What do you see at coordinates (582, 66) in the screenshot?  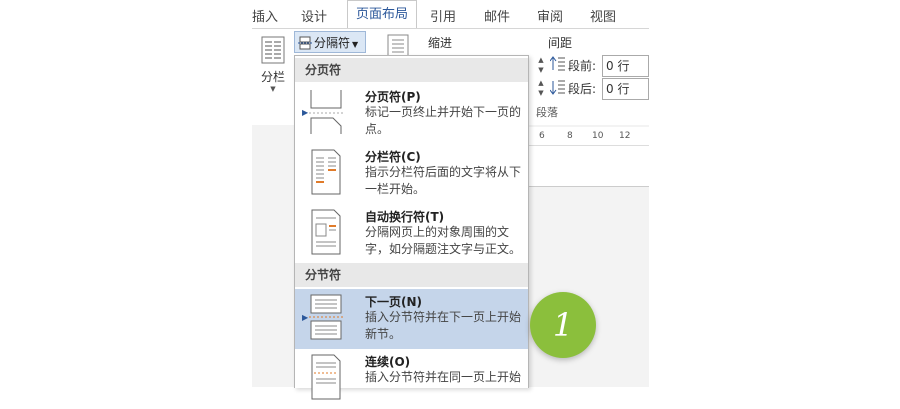 I see `space-before-label: 段前:` at bounding box center [582, 66].